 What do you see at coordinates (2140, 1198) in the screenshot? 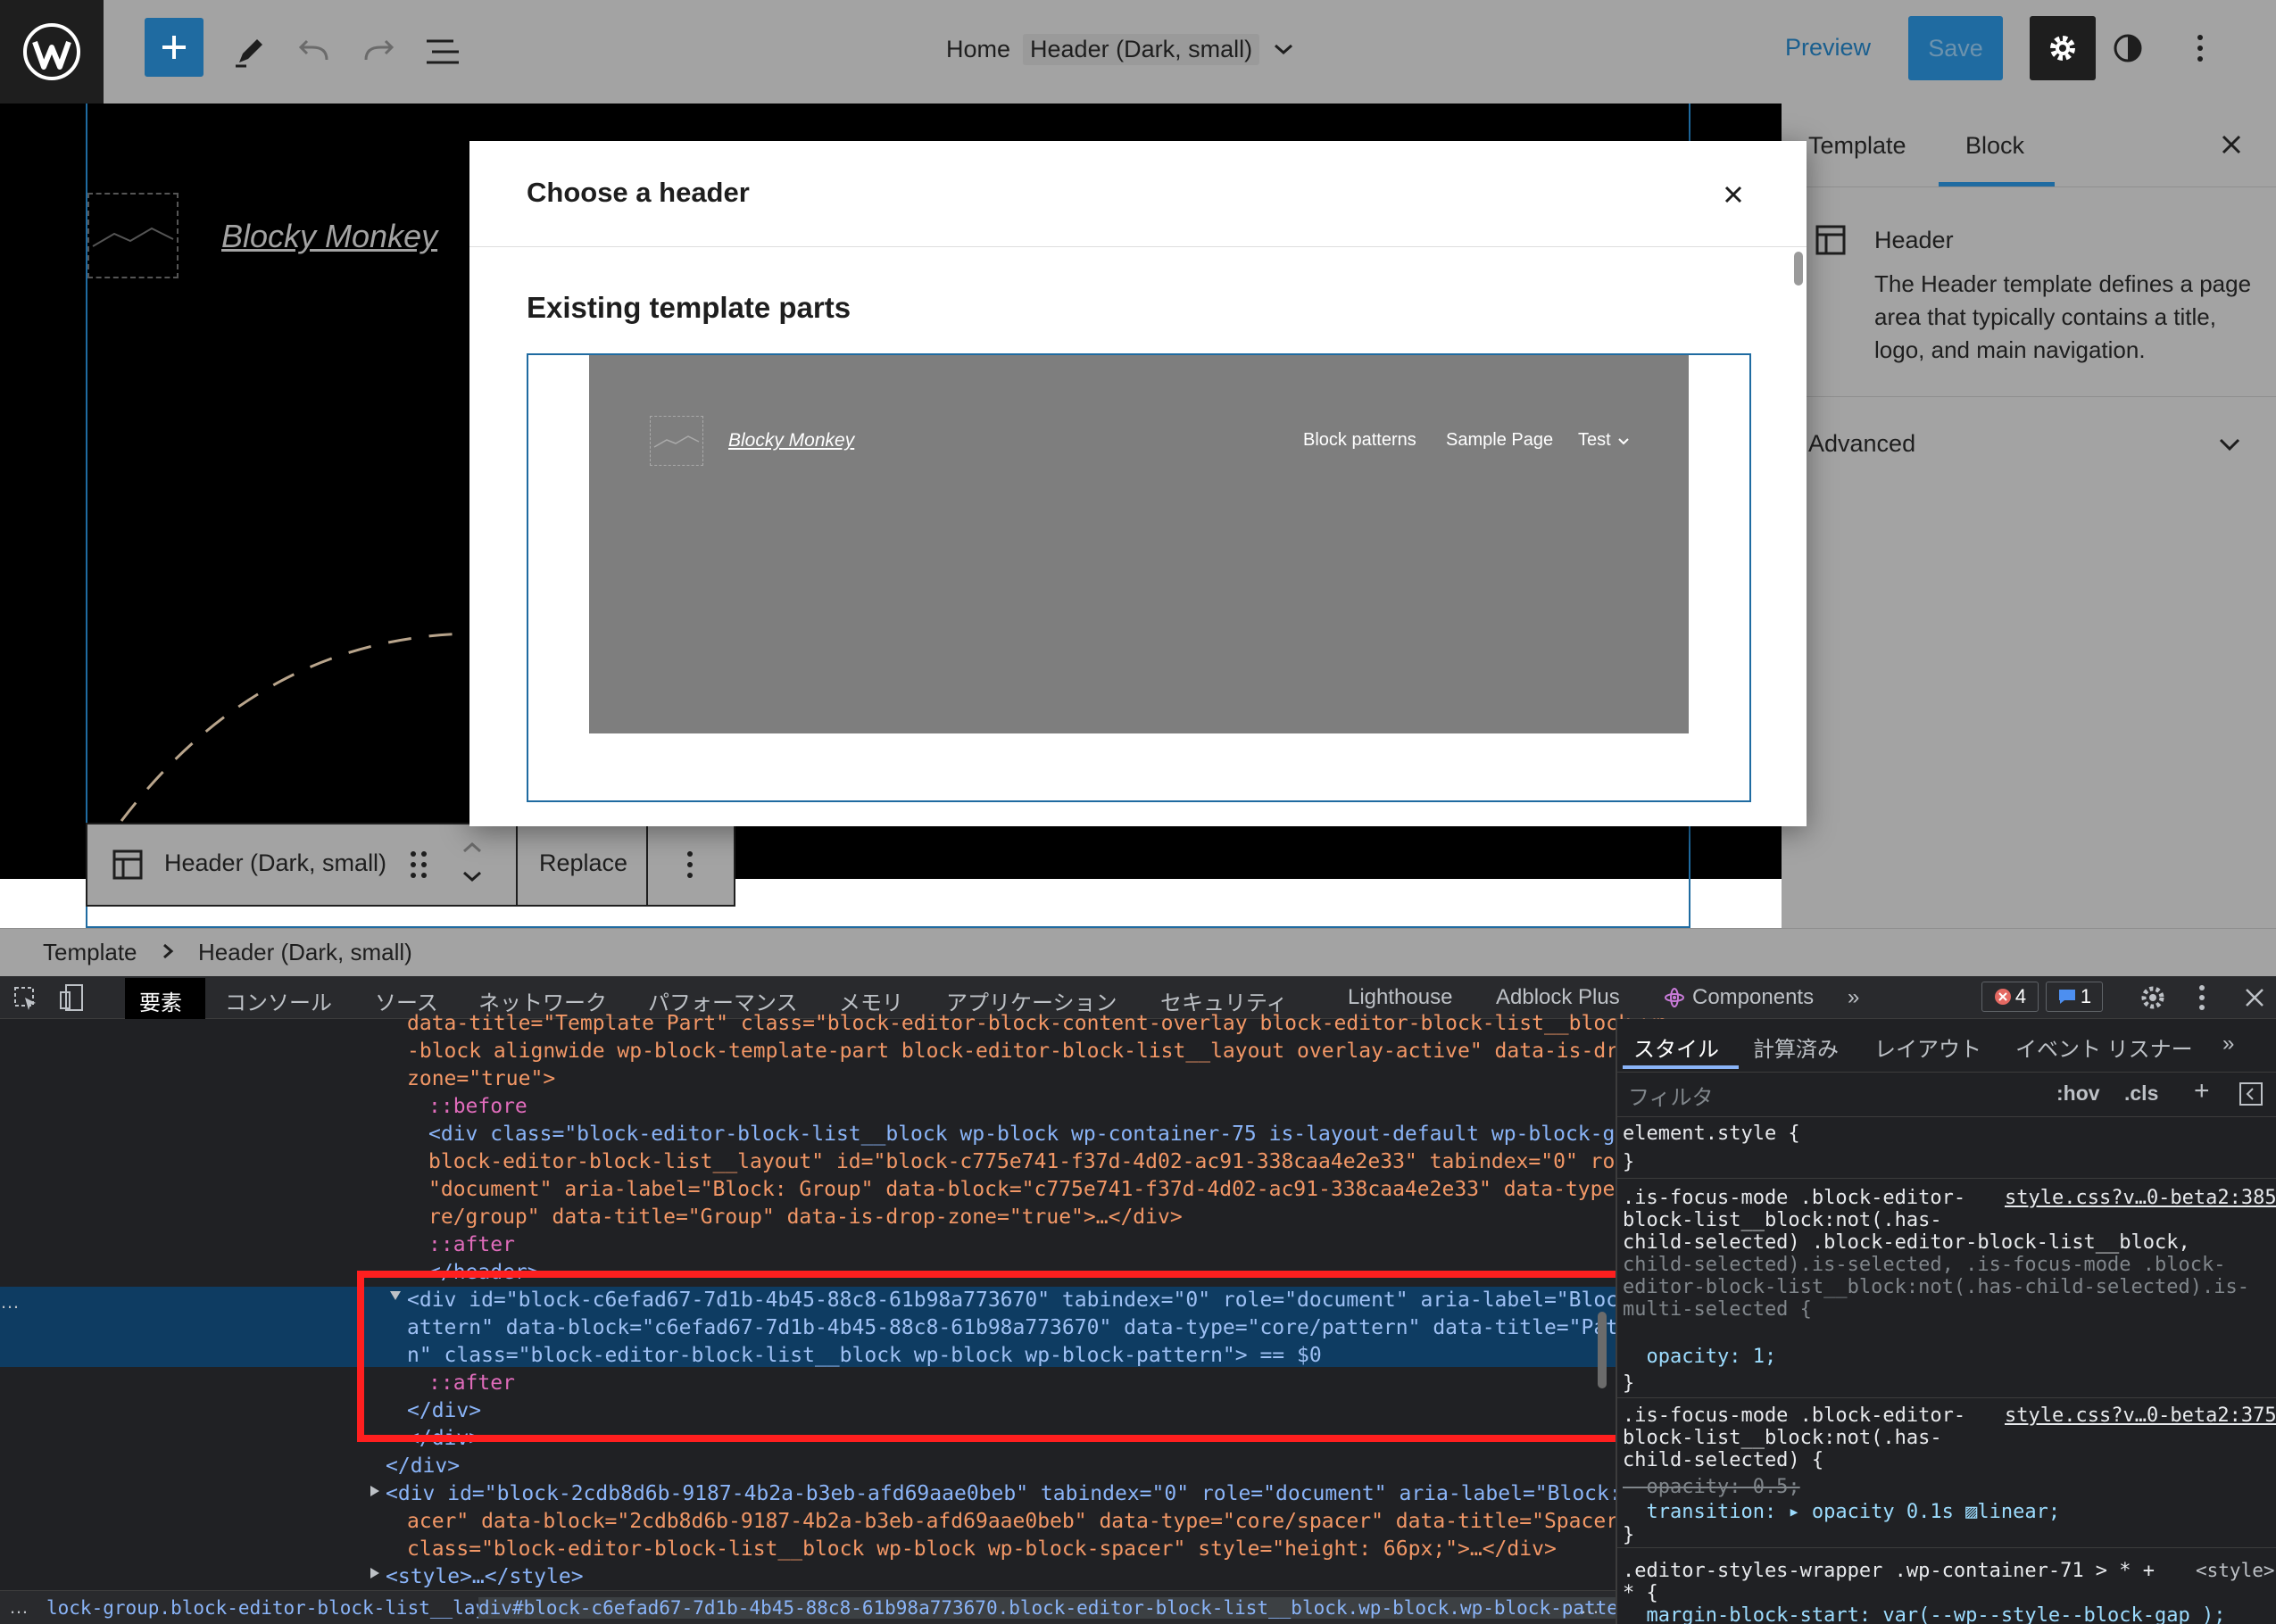
I see `style-source-link: style.css?v…0-beta2:385` at bounding box center [2140, 1198].